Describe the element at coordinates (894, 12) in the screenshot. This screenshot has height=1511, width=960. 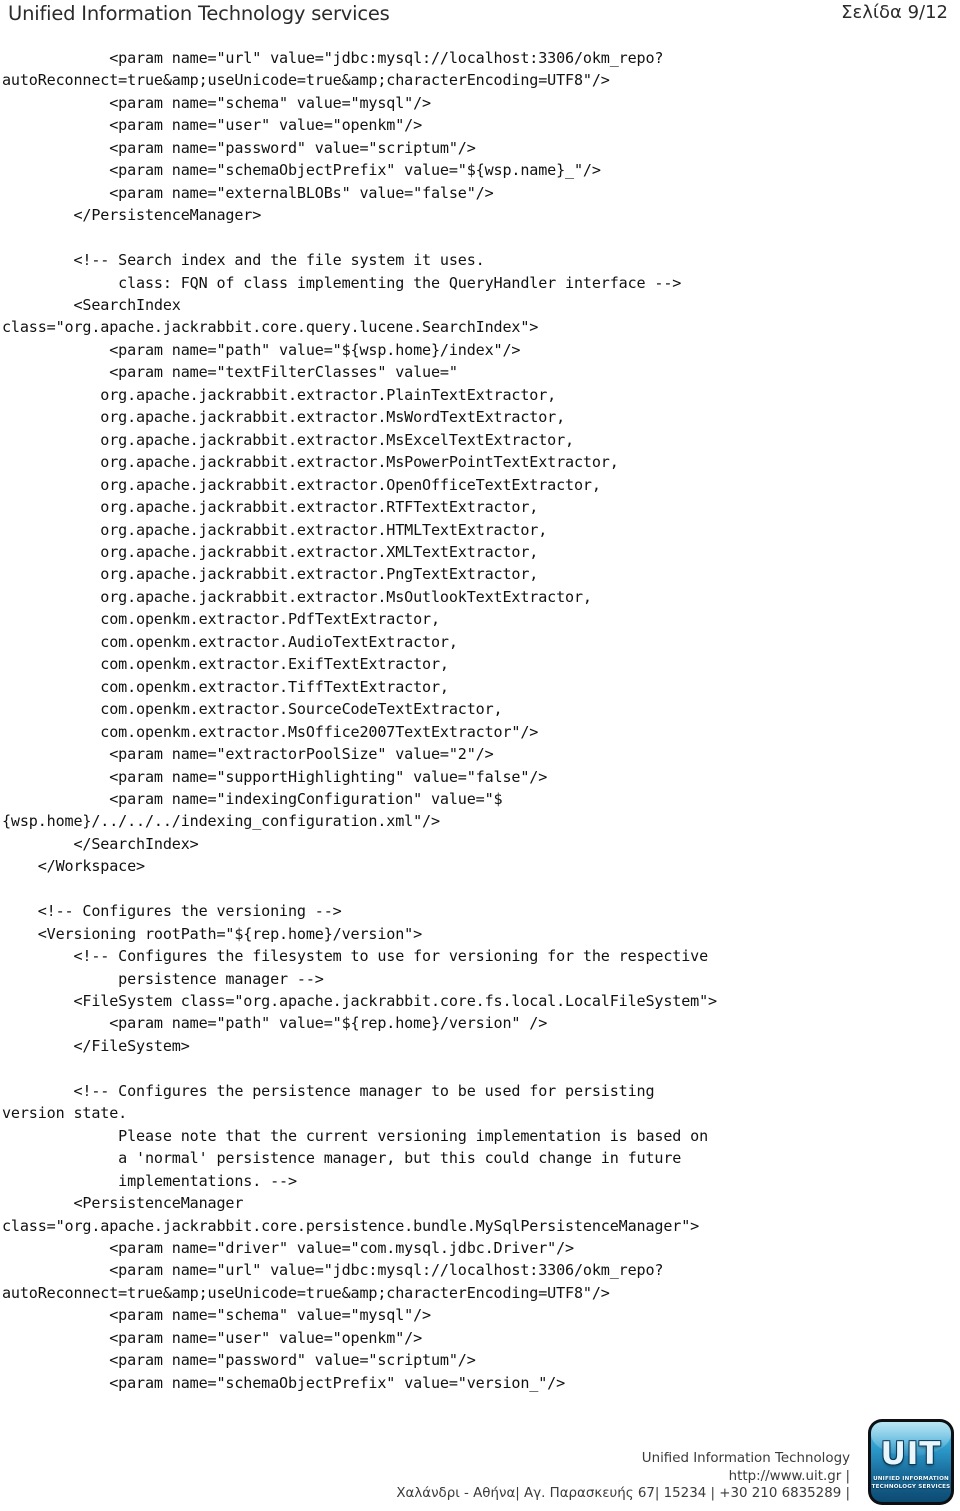
I see `page-number-label: Σελίδα 9/12` at that location.